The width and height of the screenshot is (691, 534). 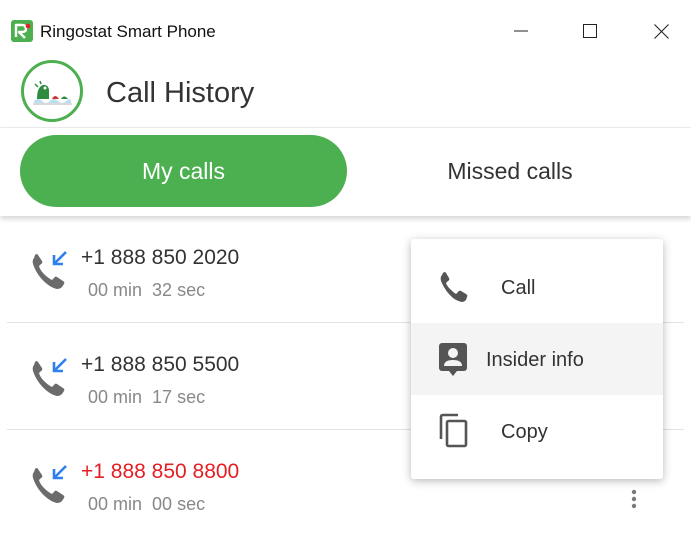 What do you see at coordinates (510, 171) in the screenshot?
I see `tab-missed-calls: Missed calls` at bounding box center [510, 171].